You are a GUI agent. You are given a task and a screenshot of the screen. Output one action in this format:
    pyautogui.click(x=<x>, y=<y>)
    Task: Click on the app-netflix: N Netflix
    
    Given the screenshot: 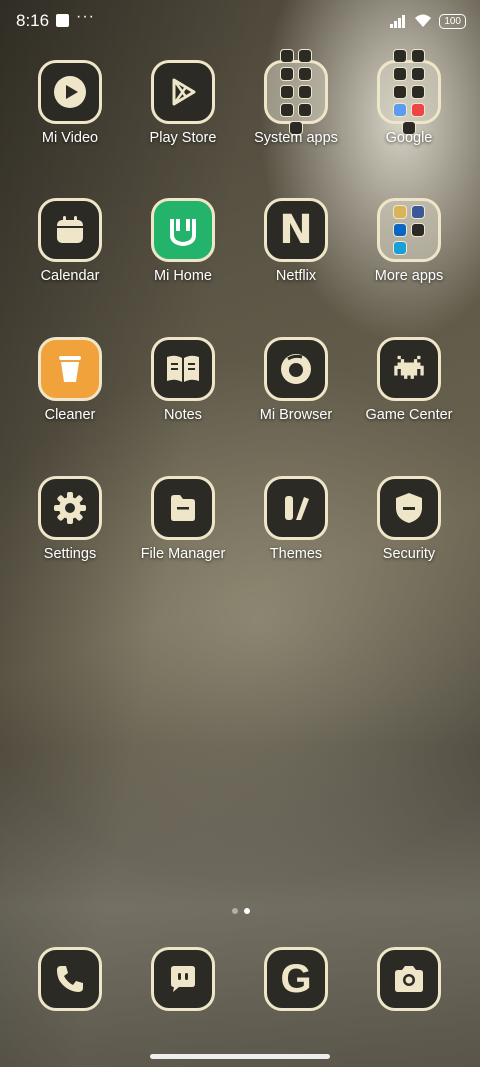 What is the action you would take?
    pyautogui.click(x=296, y=241)
    